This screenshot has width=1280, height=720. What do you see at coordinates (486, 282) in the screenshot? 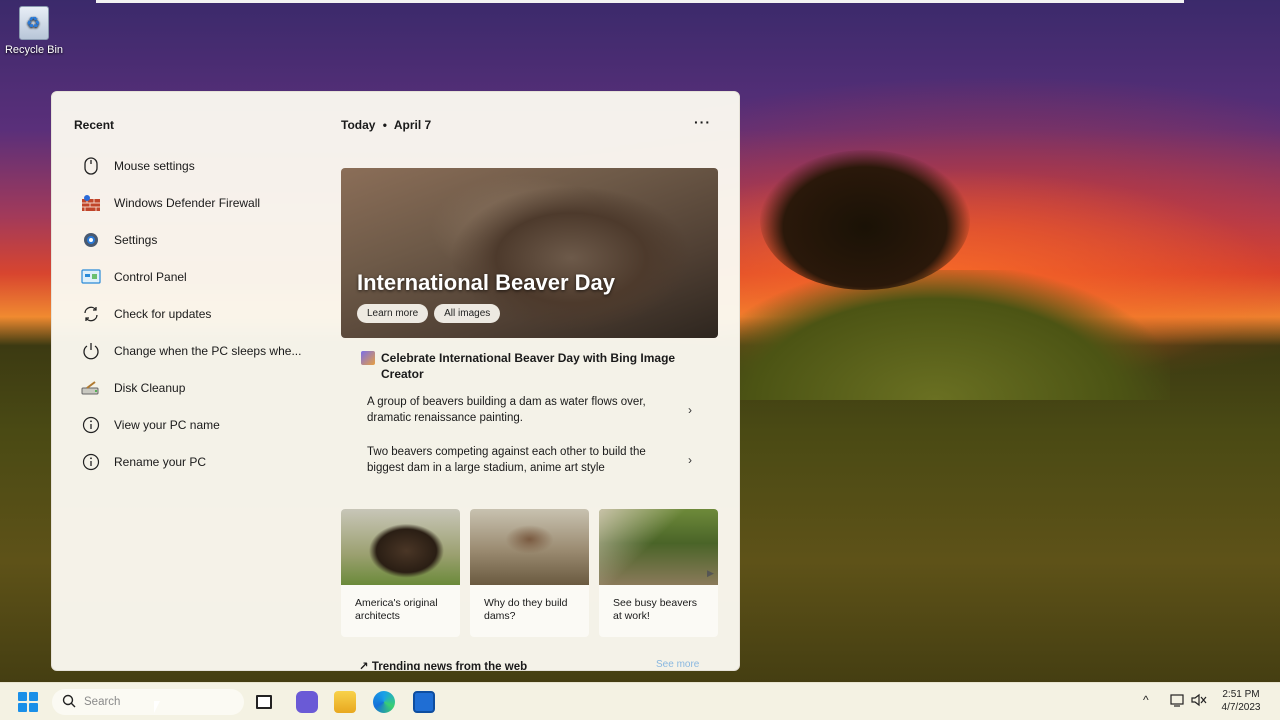
I see `hero-title: International Beaver Day` at bounding box center [486, 282].